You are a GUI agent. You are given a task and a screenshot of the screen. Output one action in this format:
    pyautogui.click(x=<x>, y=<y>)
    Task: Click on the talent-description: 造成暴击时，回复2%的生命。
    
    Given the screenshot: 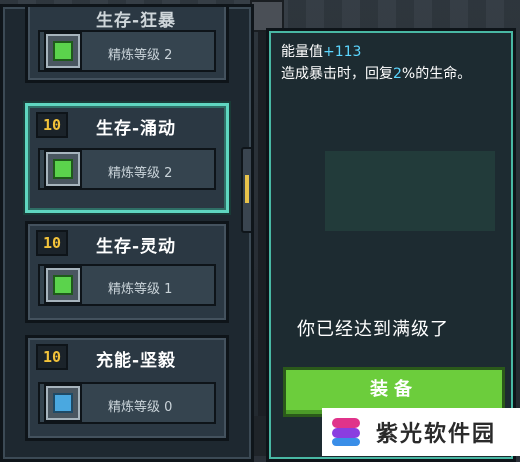 What is the action you would take?
    pyautogui.click(x=392, y=74)
    